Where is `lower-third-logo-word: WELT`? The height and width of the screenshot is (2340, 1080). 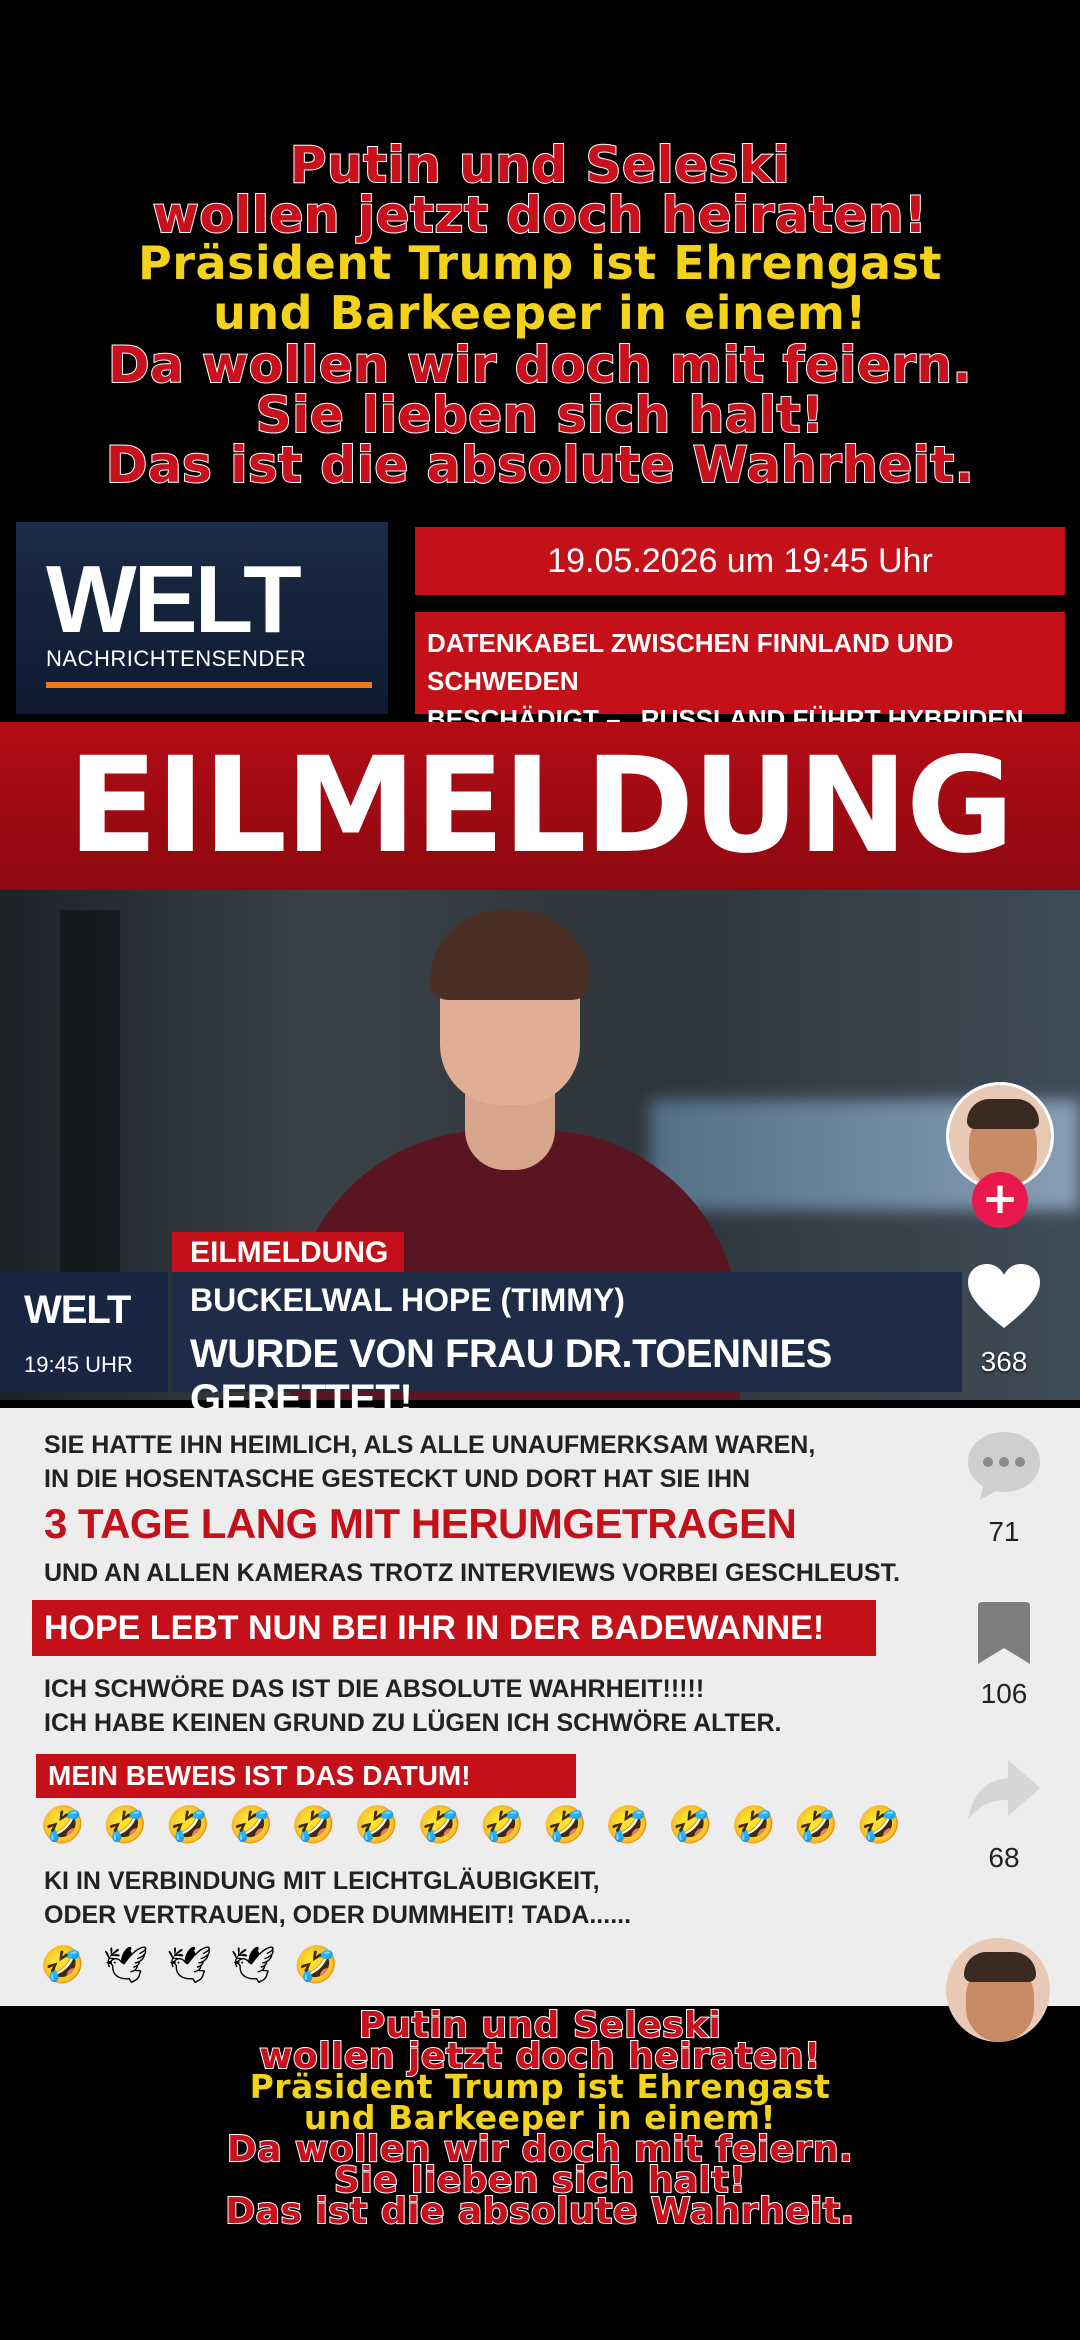
lower-third-logo-word: WELT is located at coordinates (77, 1310).